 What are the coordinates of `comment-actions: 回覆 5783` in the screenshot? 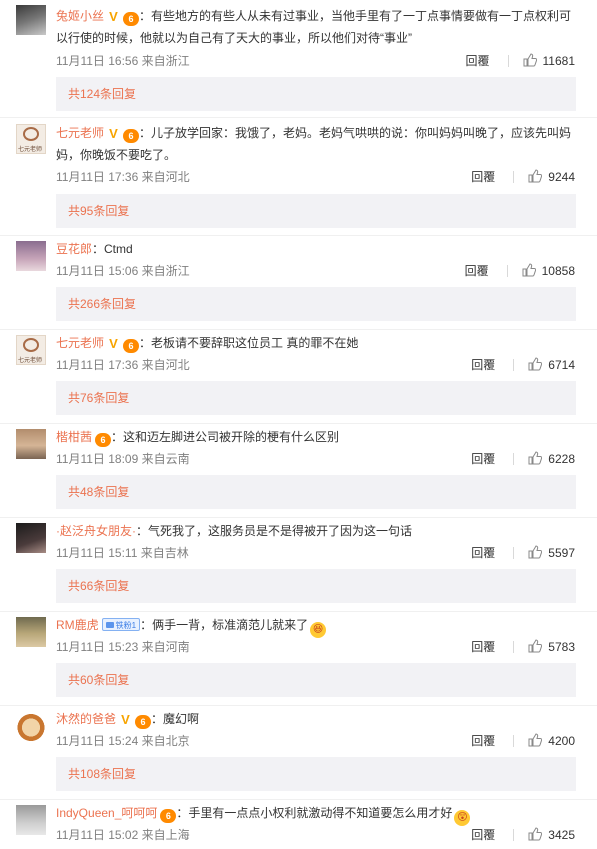 It's located at (523, 646).